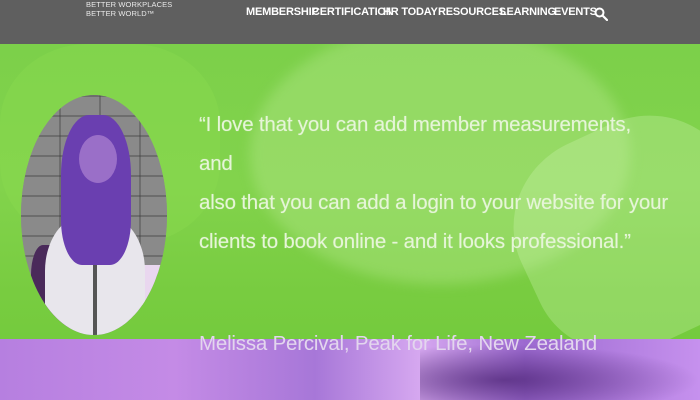  What do you see at coordinates (528, 12) in the screenshot?
I see `nav-learning: LEARNING` at bounding box center [528, 12].